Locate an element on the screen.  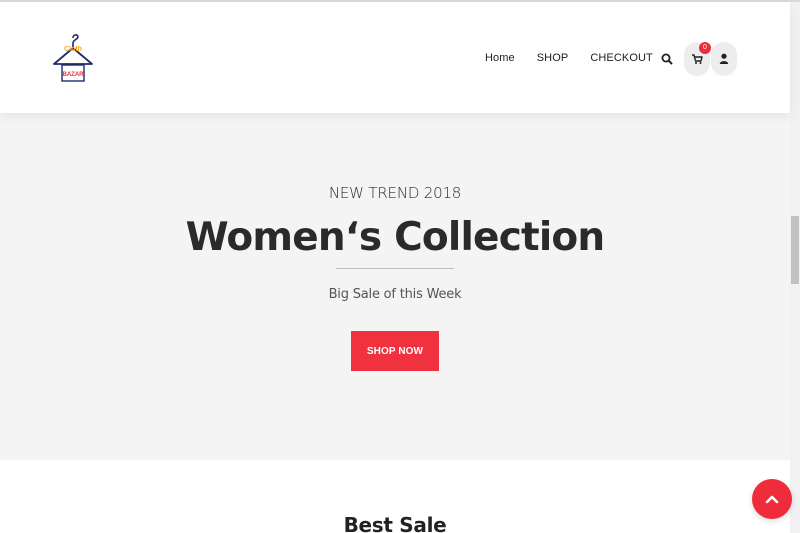
hero-title: Women‘s Collection is located at coordinates (395, 237).